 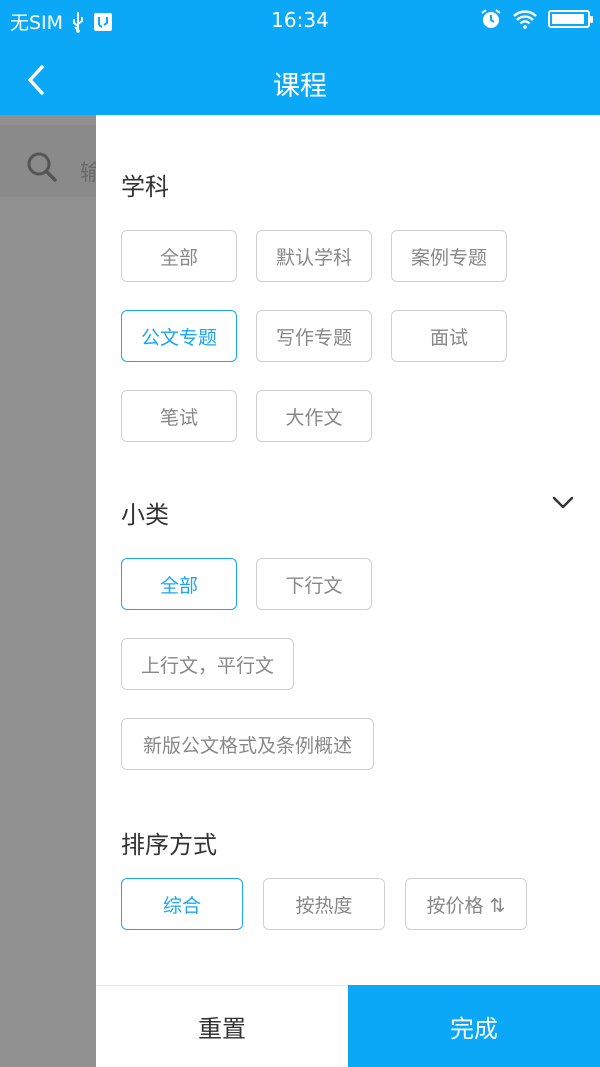 I want to click on subject-chip: 默认学科, so click(x=314, y=256).